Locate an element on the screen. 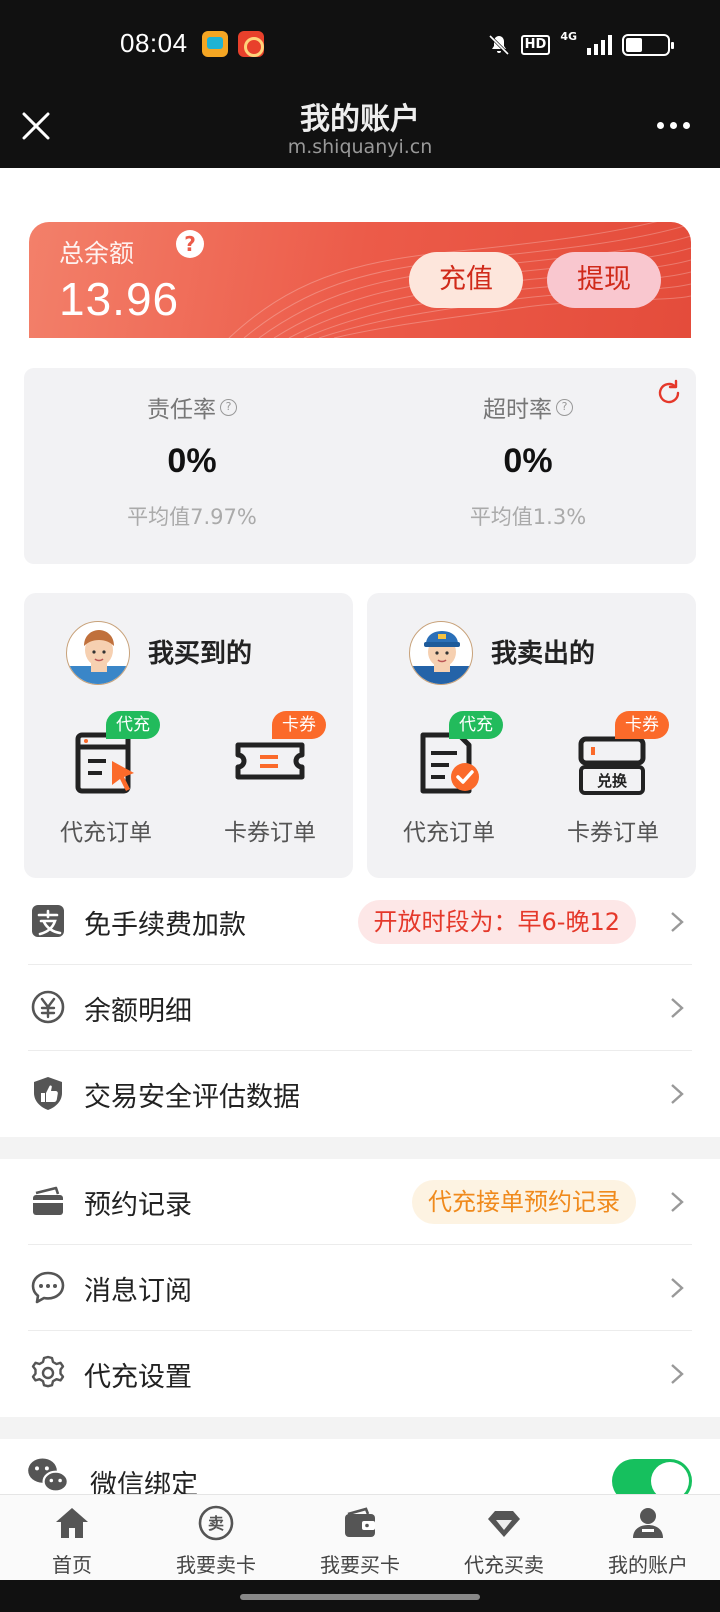  page-url: m.shiquanyi.cn is located at coordinates (360, 147).